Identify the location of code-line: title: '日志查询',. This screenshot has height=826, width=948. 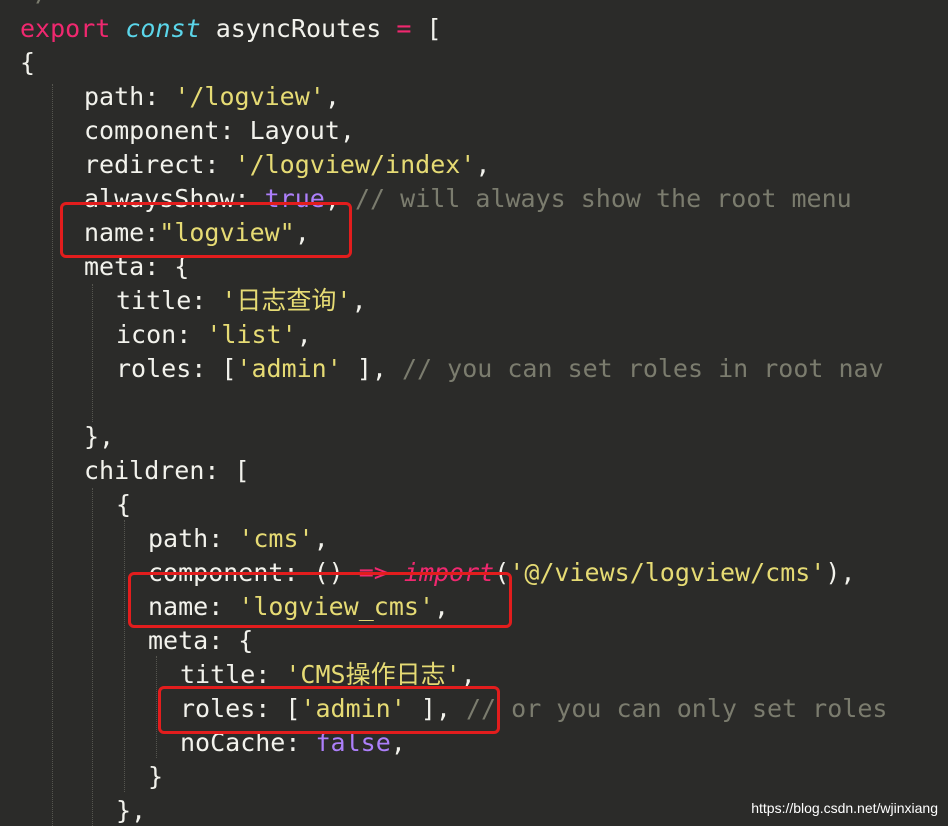
(241, 301).